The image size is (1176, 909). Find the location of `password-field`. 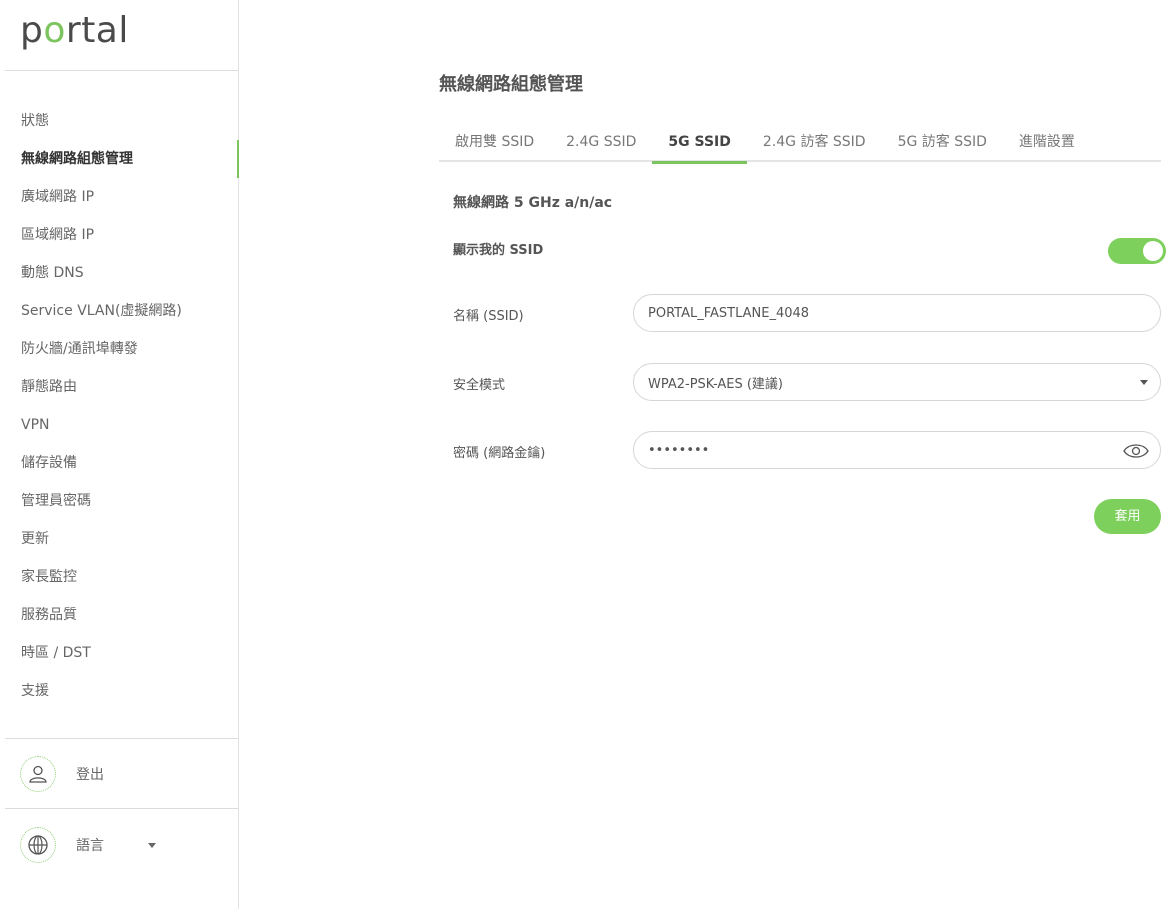

password-field is located at coordinates (897, 450).